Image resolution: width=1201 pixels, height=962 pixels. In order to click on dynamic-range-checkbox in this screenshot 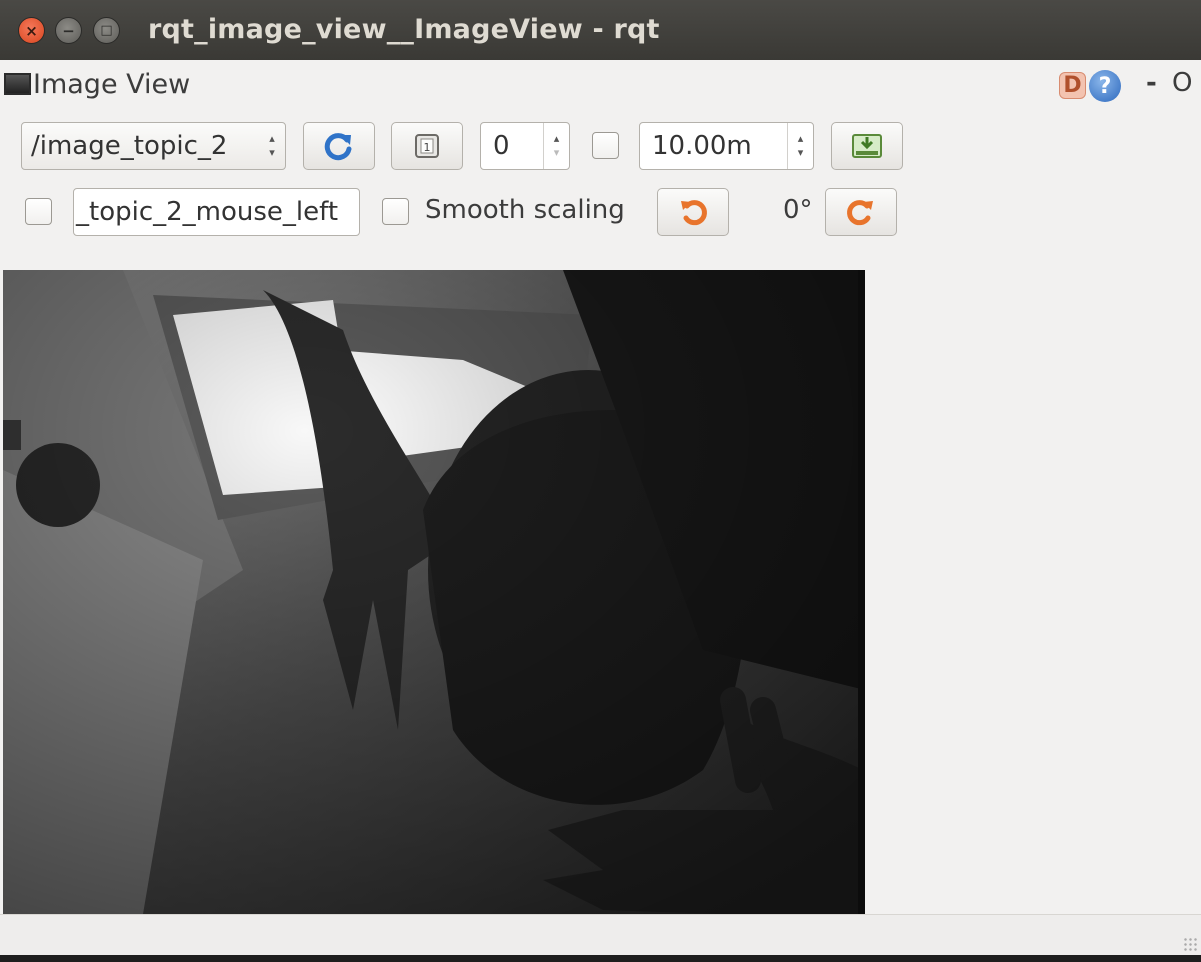, I will do `click(605, 145)`.